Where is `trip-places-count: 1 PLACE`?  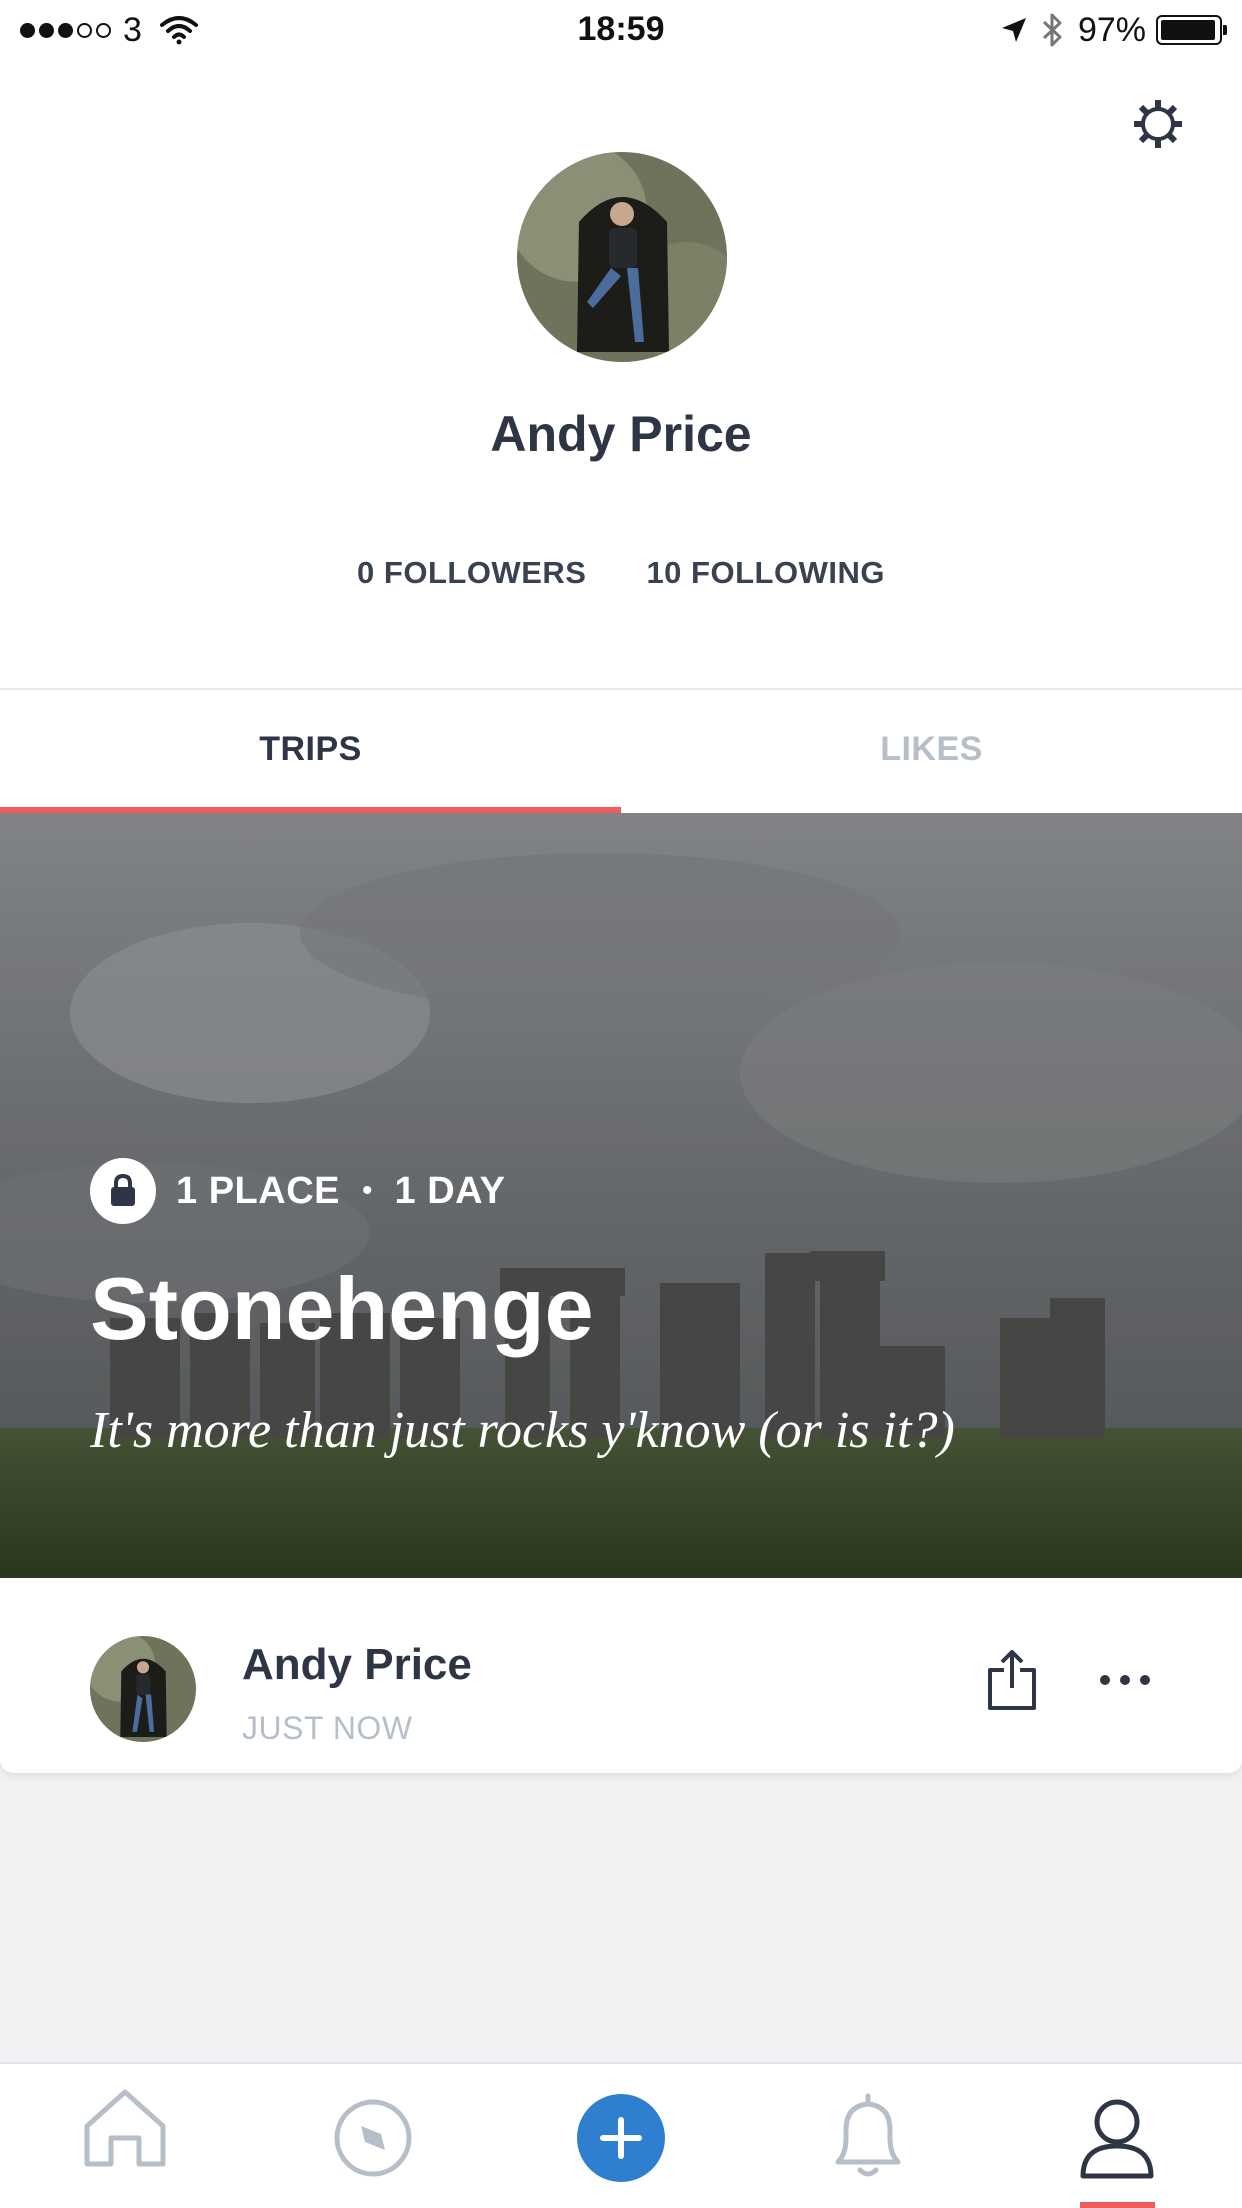
trip-places-count: 1 PLACE is located at coordinates (258, 1190).